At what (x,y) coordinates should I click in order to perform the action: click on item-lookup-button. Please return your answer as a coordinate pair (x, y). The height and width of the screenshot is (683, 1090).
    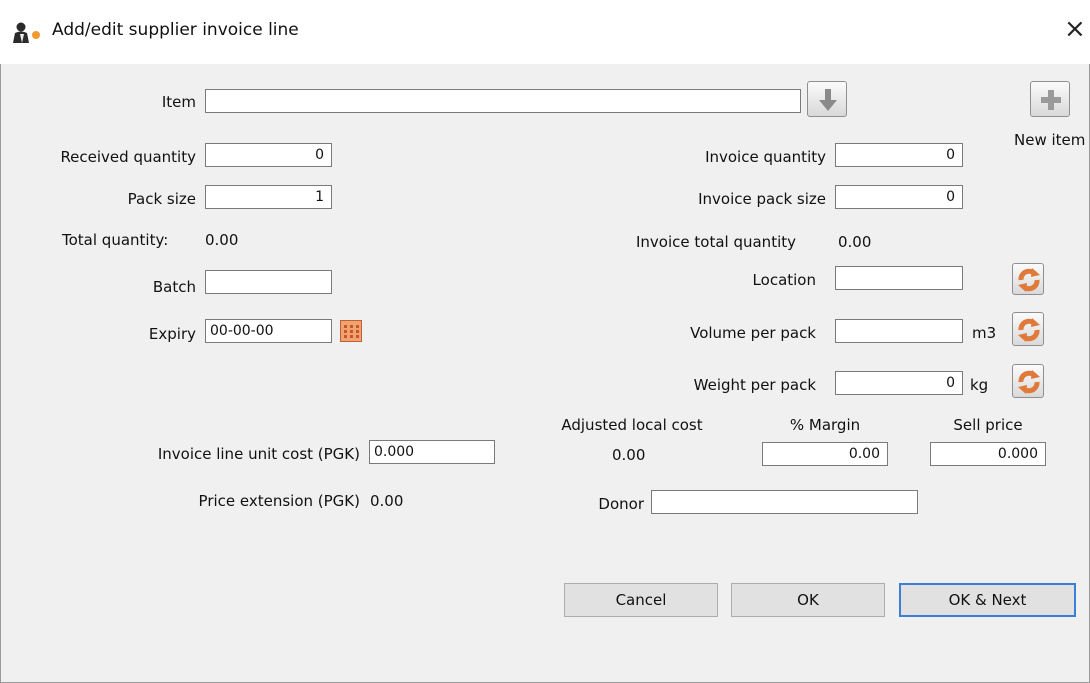
    Looking at the image, I should click on (827, 99).